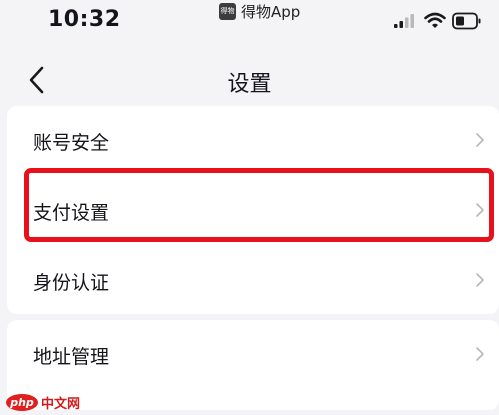  Describe the element at coordinates (249, 23) in the screenshot. I see `status-bar: 10:32 得物 得物App` at that location.